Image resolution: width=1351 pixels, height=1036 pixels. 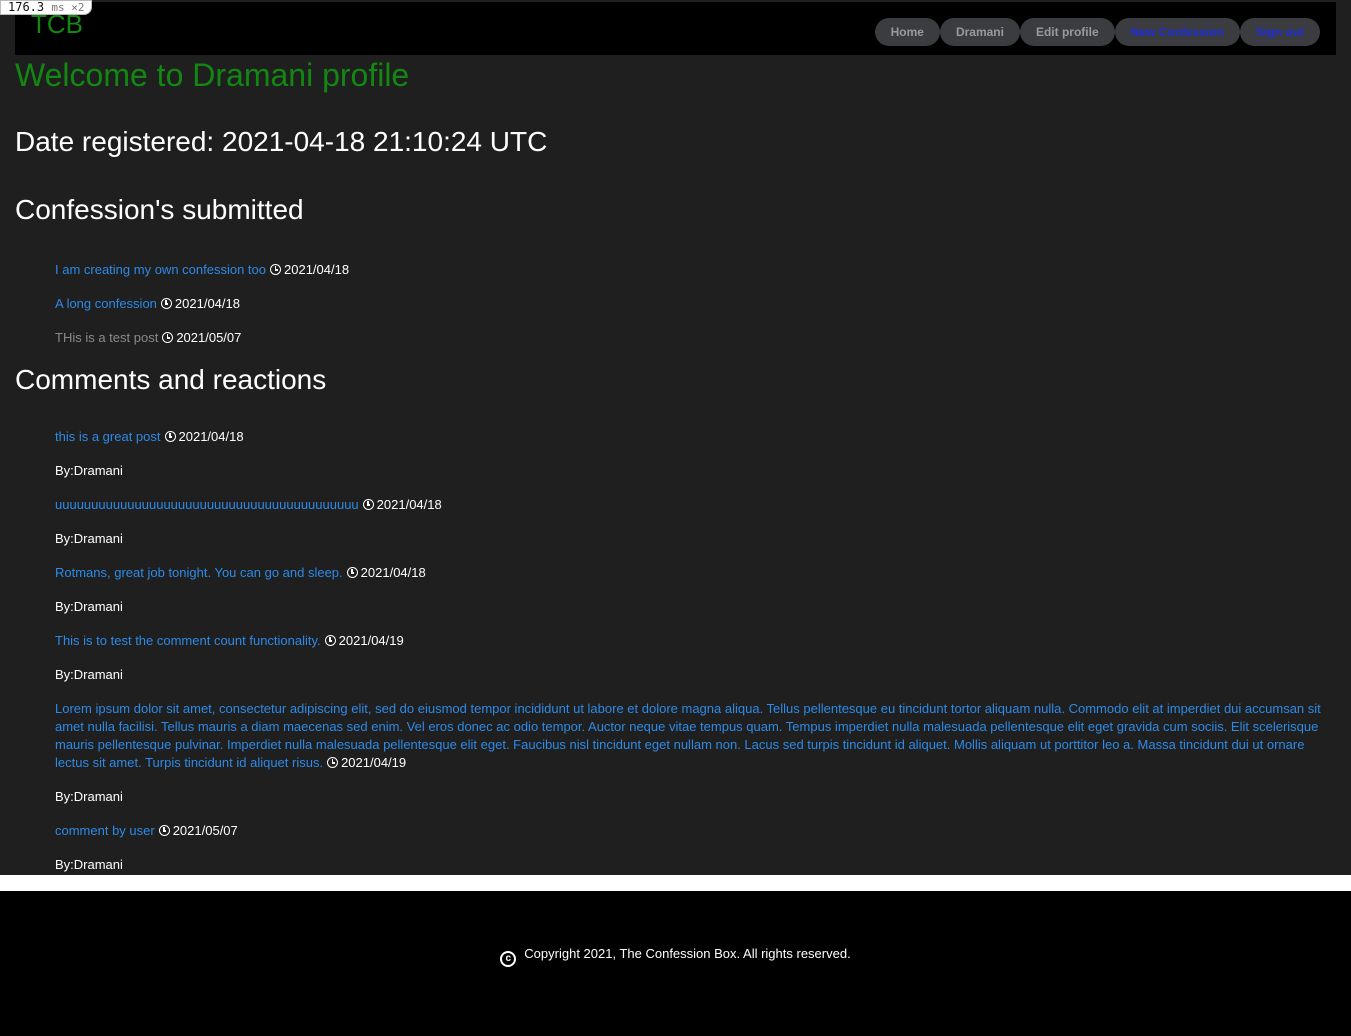 What do you see at coordinates (205, 830) in the screenshot?
I see `comment-date: 2021/05/07` at bounding box center [205, 830].